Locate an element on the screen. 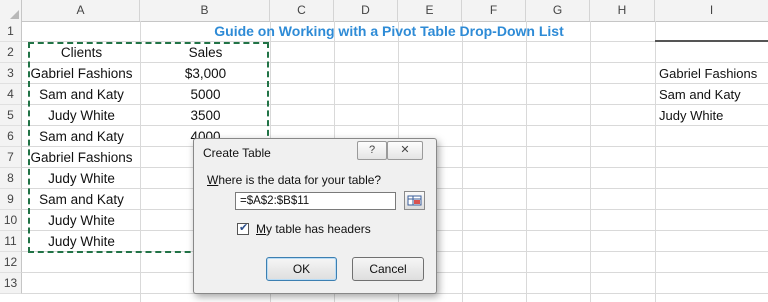 The height and width of the screenshot is (302, 768). row-header-8: 8 is located at coordinates (11, 178).